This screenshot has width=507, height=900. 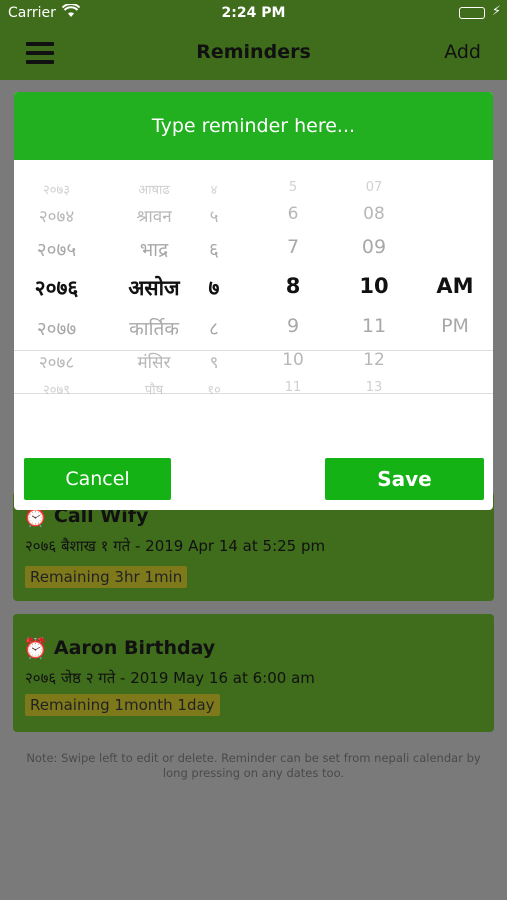 I want to click on charging-icon: ⚡, so click(x=496, y=11).